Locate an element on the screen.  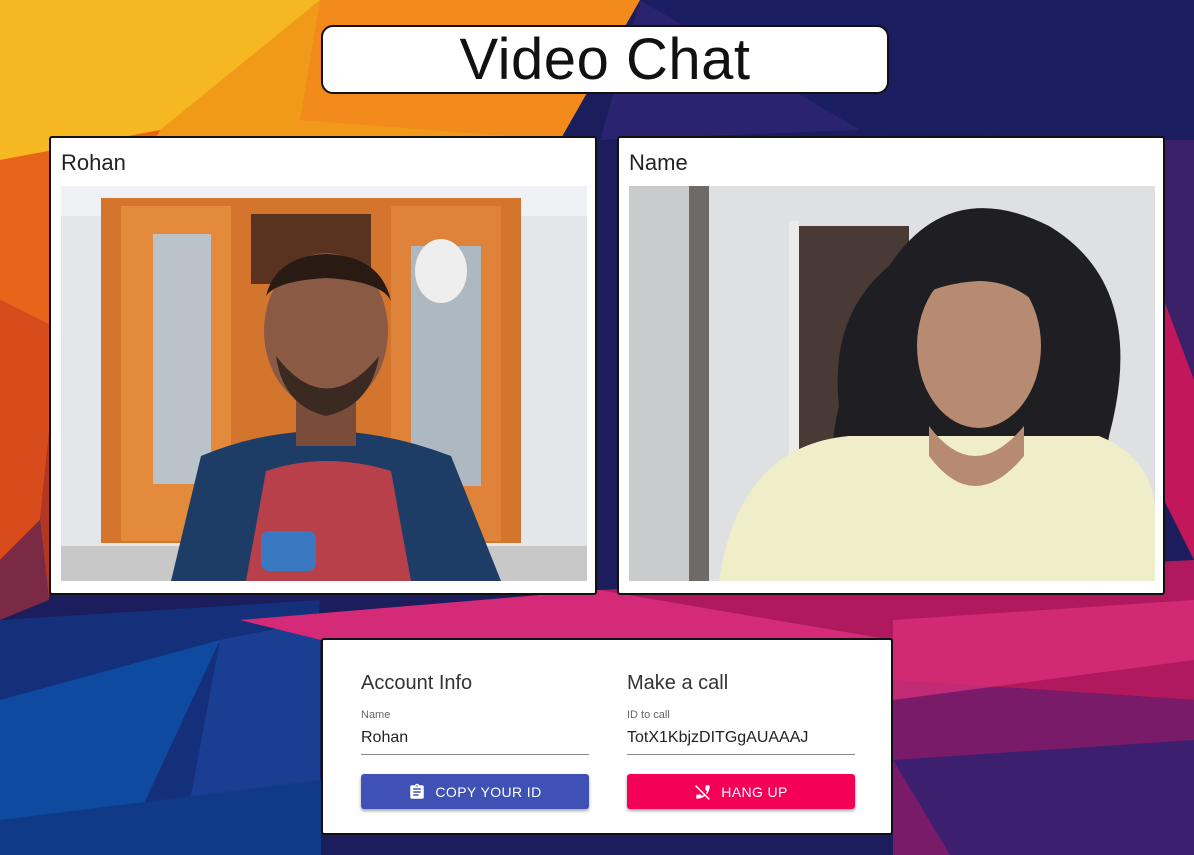
name-input is located at coordinates (475, 739).